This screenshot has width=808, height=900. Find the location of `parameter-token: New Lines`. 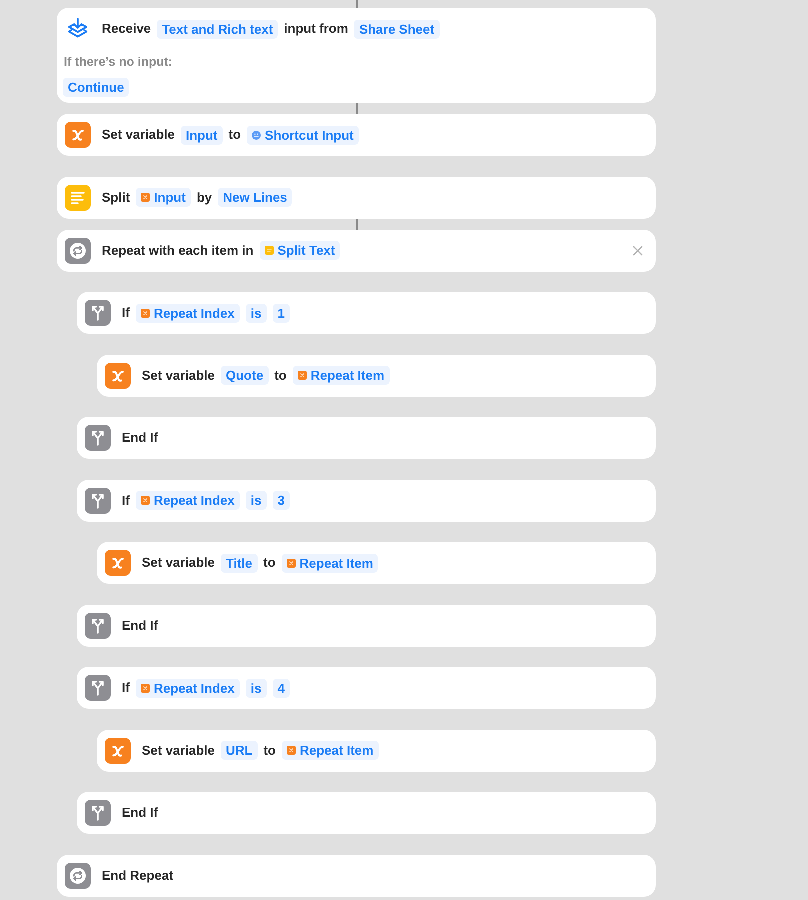

parameter-token: New Lines is located at coordinates (255, 197).